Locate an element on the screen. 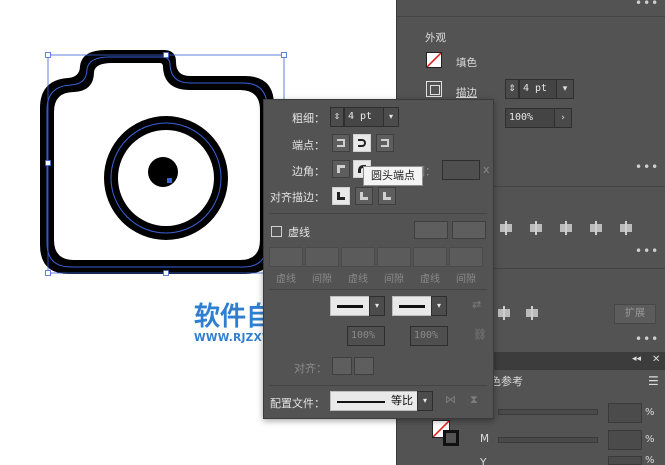 The image size is (665, 465). arrowhead-start-select is located at coordinates (350, 306).